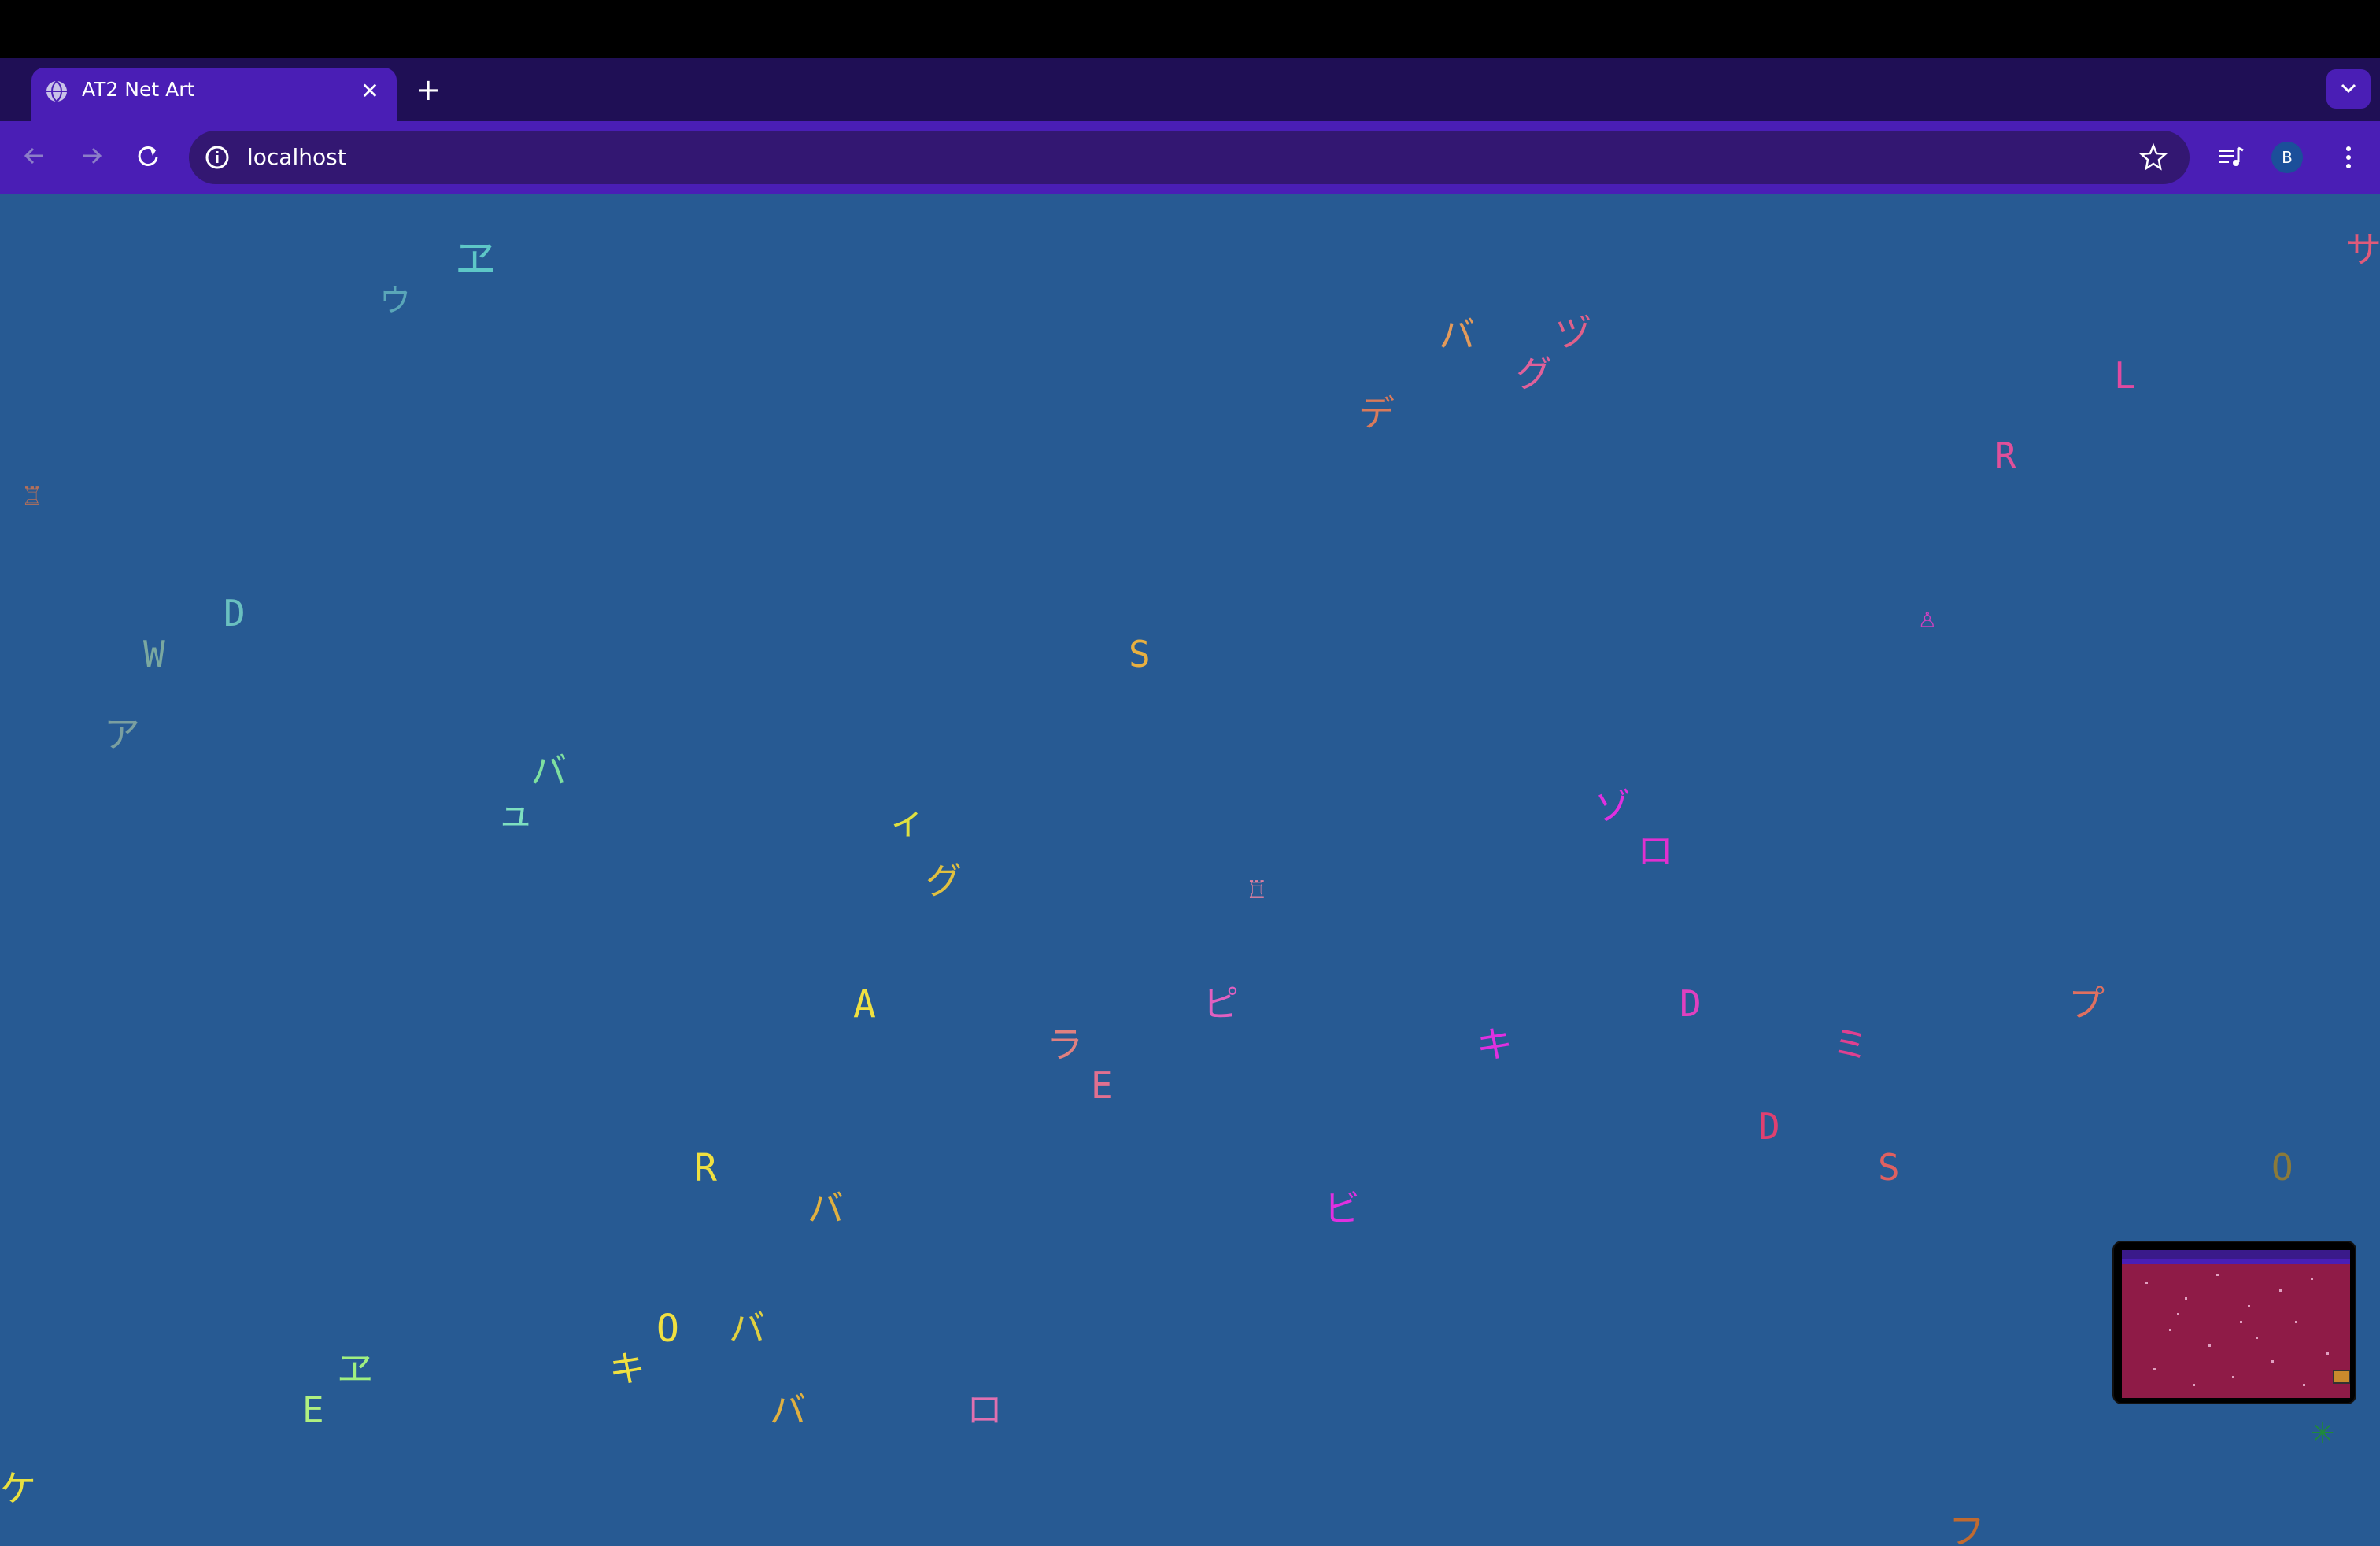 This screenshot has width=2380, height=1546. What do you see at coordinates (428, 89) in the screenshot?
I see `new-tab-button: +` at bounding box center [428, 89].